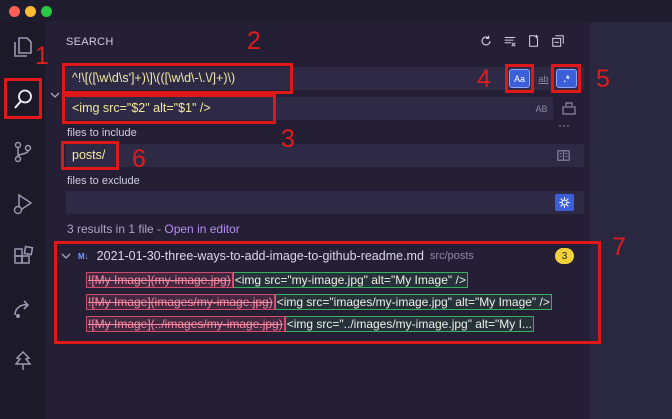 The width and height of the screenshot is (672, 419). I want to click on activity-tree, so click(23, 361).